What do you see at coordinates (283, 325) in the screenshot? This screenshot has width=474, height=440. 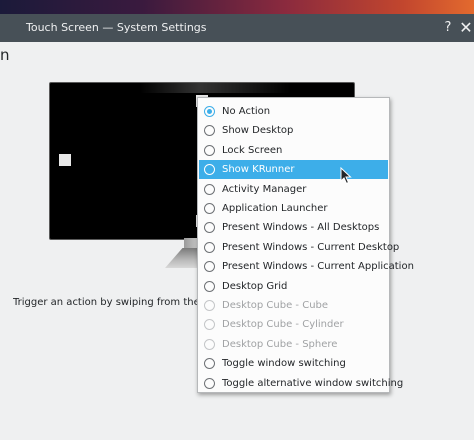 I see `menu-item-label: Desktop Cube - Cylinder` at bounding box center [283, 325].